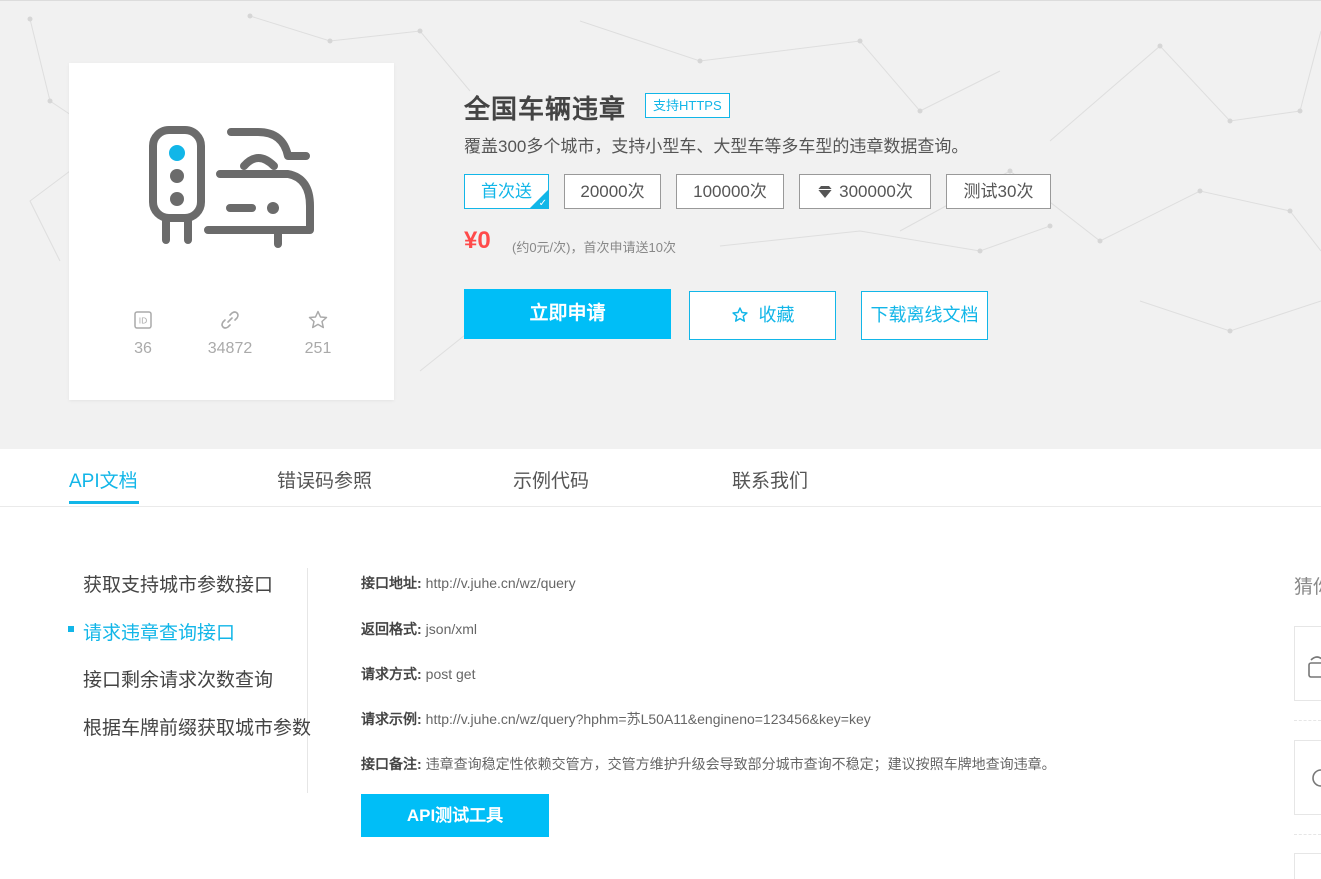 This screenshot has height=879, width=1321. I want to click on package-label: 300000次, so click(876, 191).